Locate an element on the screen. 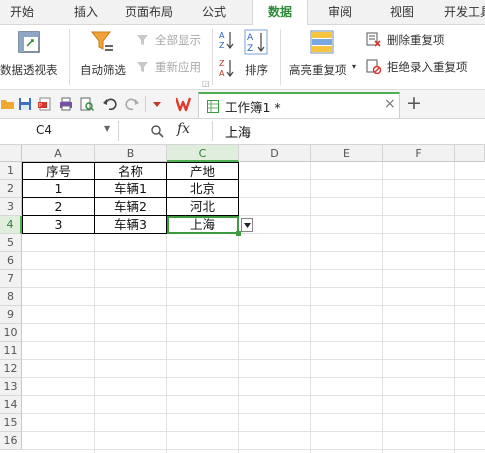  svg-text: P is located at coordinates (40, 106).